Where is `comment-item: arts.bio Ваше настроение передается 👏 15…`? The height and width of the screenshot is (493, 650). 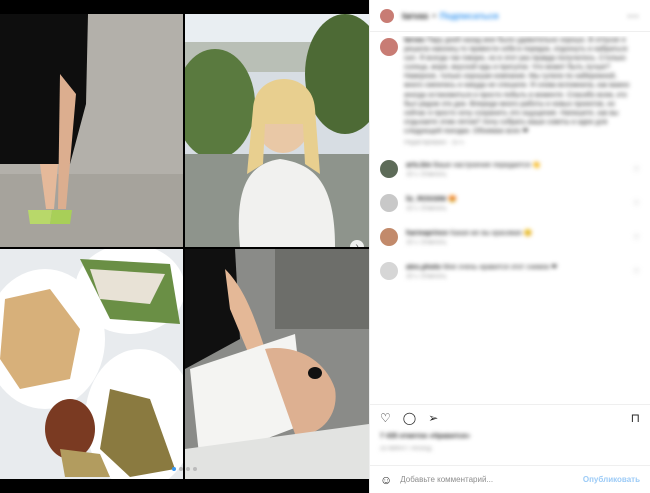
comment-item: arts.bio Ваше настроение передается 👏 15… is located at coordinates (510, 169).